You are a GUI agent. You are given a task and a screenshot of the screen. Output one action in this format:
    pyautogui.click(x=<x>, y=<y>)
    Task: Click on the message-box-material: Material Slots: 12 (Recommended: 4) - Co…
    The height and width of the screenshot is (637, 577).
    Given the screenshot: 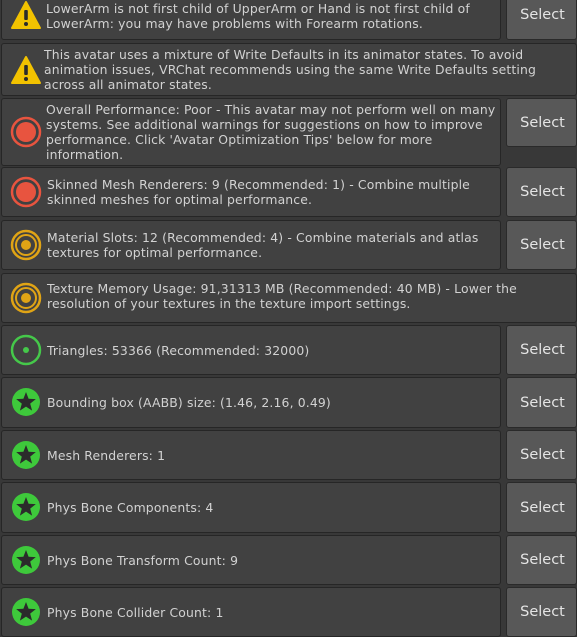 What is the action you would take?
    pyautogui.click(x=251, y=245)
    